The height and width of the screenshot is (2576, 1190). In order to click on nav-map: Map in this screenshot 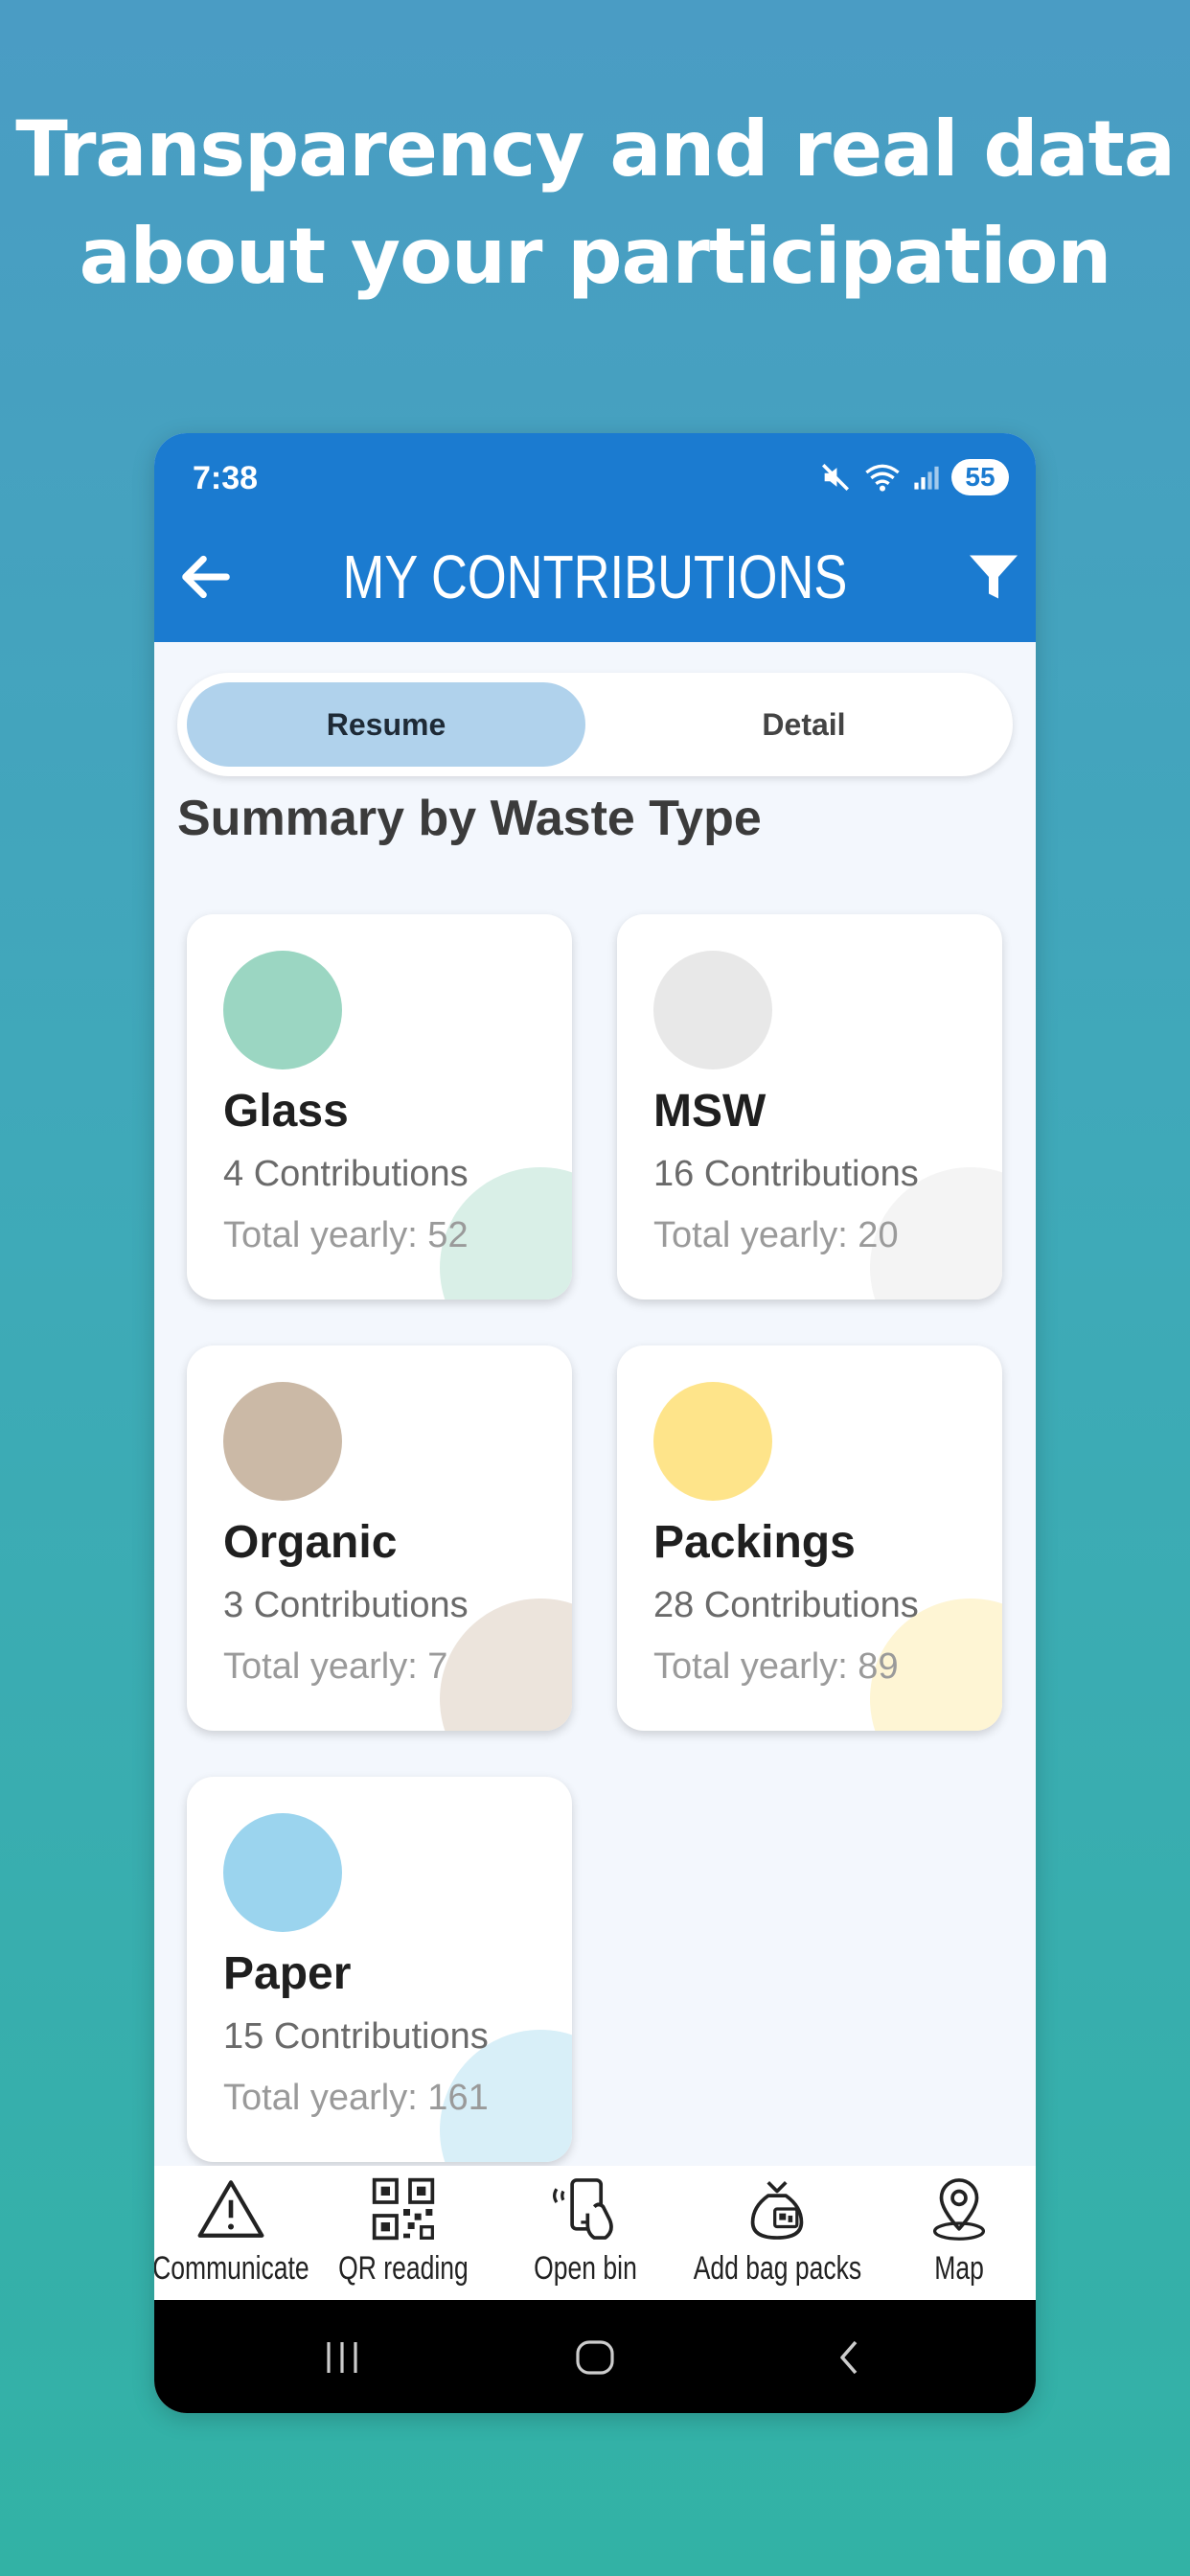, I will do `click(959, 2233)`.